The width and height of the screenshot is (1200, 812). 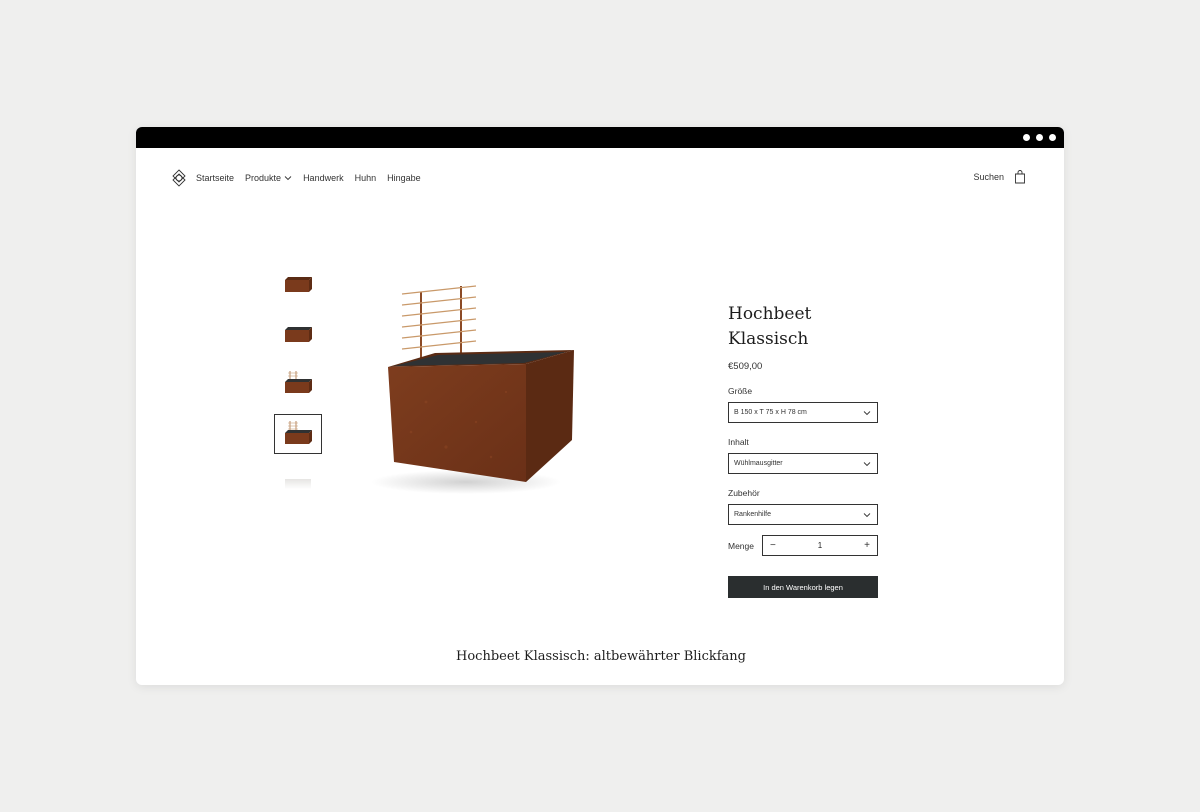 What do you see at coordinates (263, 178) in the screenshot?
I see `nav-link-produkte-label: Produkte` at bounding box center [263, 178].